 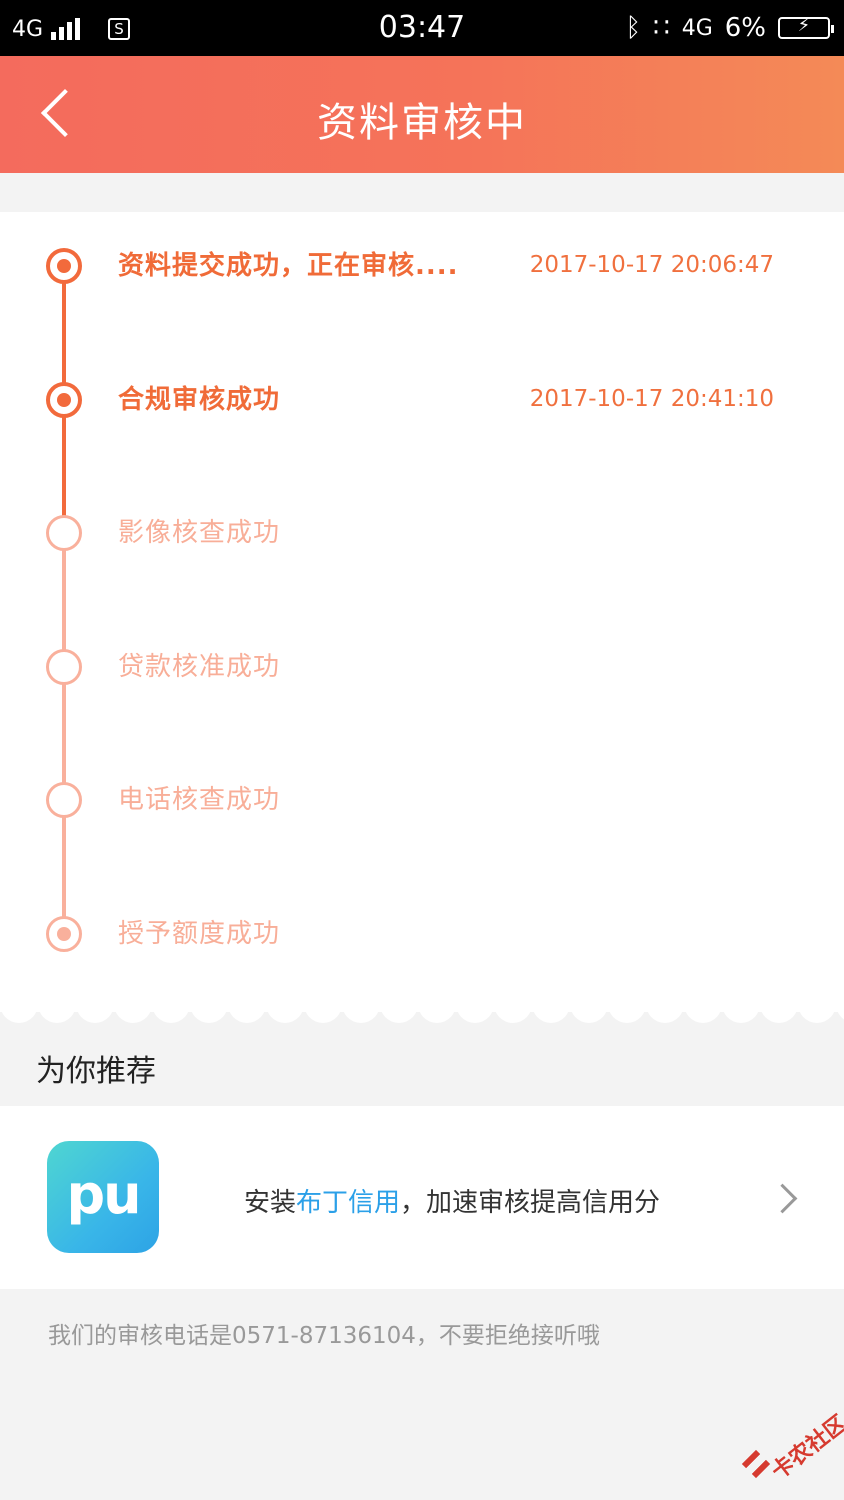 What do you see at coordinates (805, 1448) in the screenshot?
I see `watermark-text: 卡农社区` at bounding box center [805, 1448].